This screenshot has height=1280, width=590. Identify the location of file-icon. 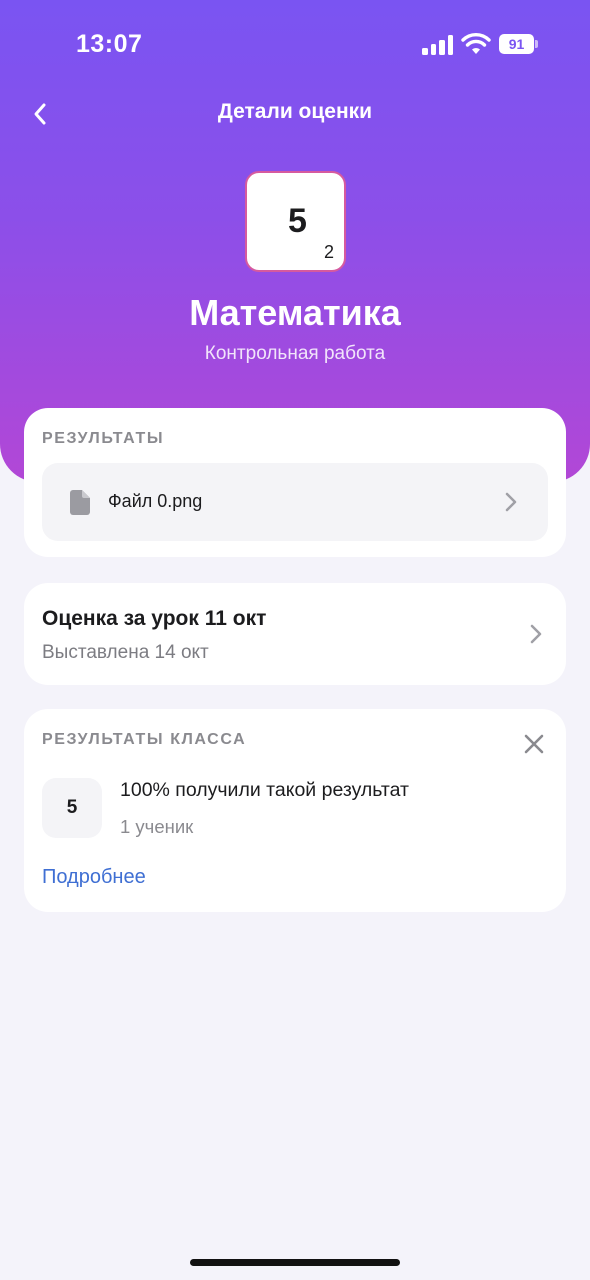
(80, 502).